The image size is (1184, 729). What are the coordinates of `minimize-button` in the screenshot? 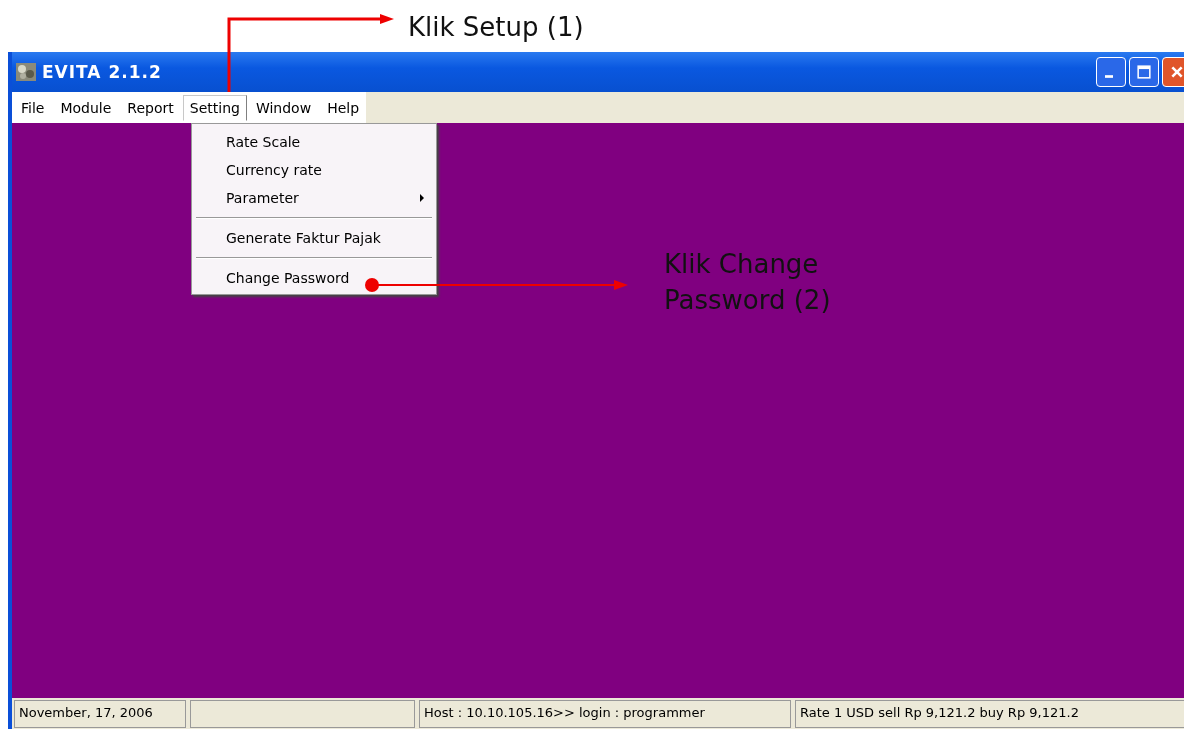 It's located at (1111, 72).